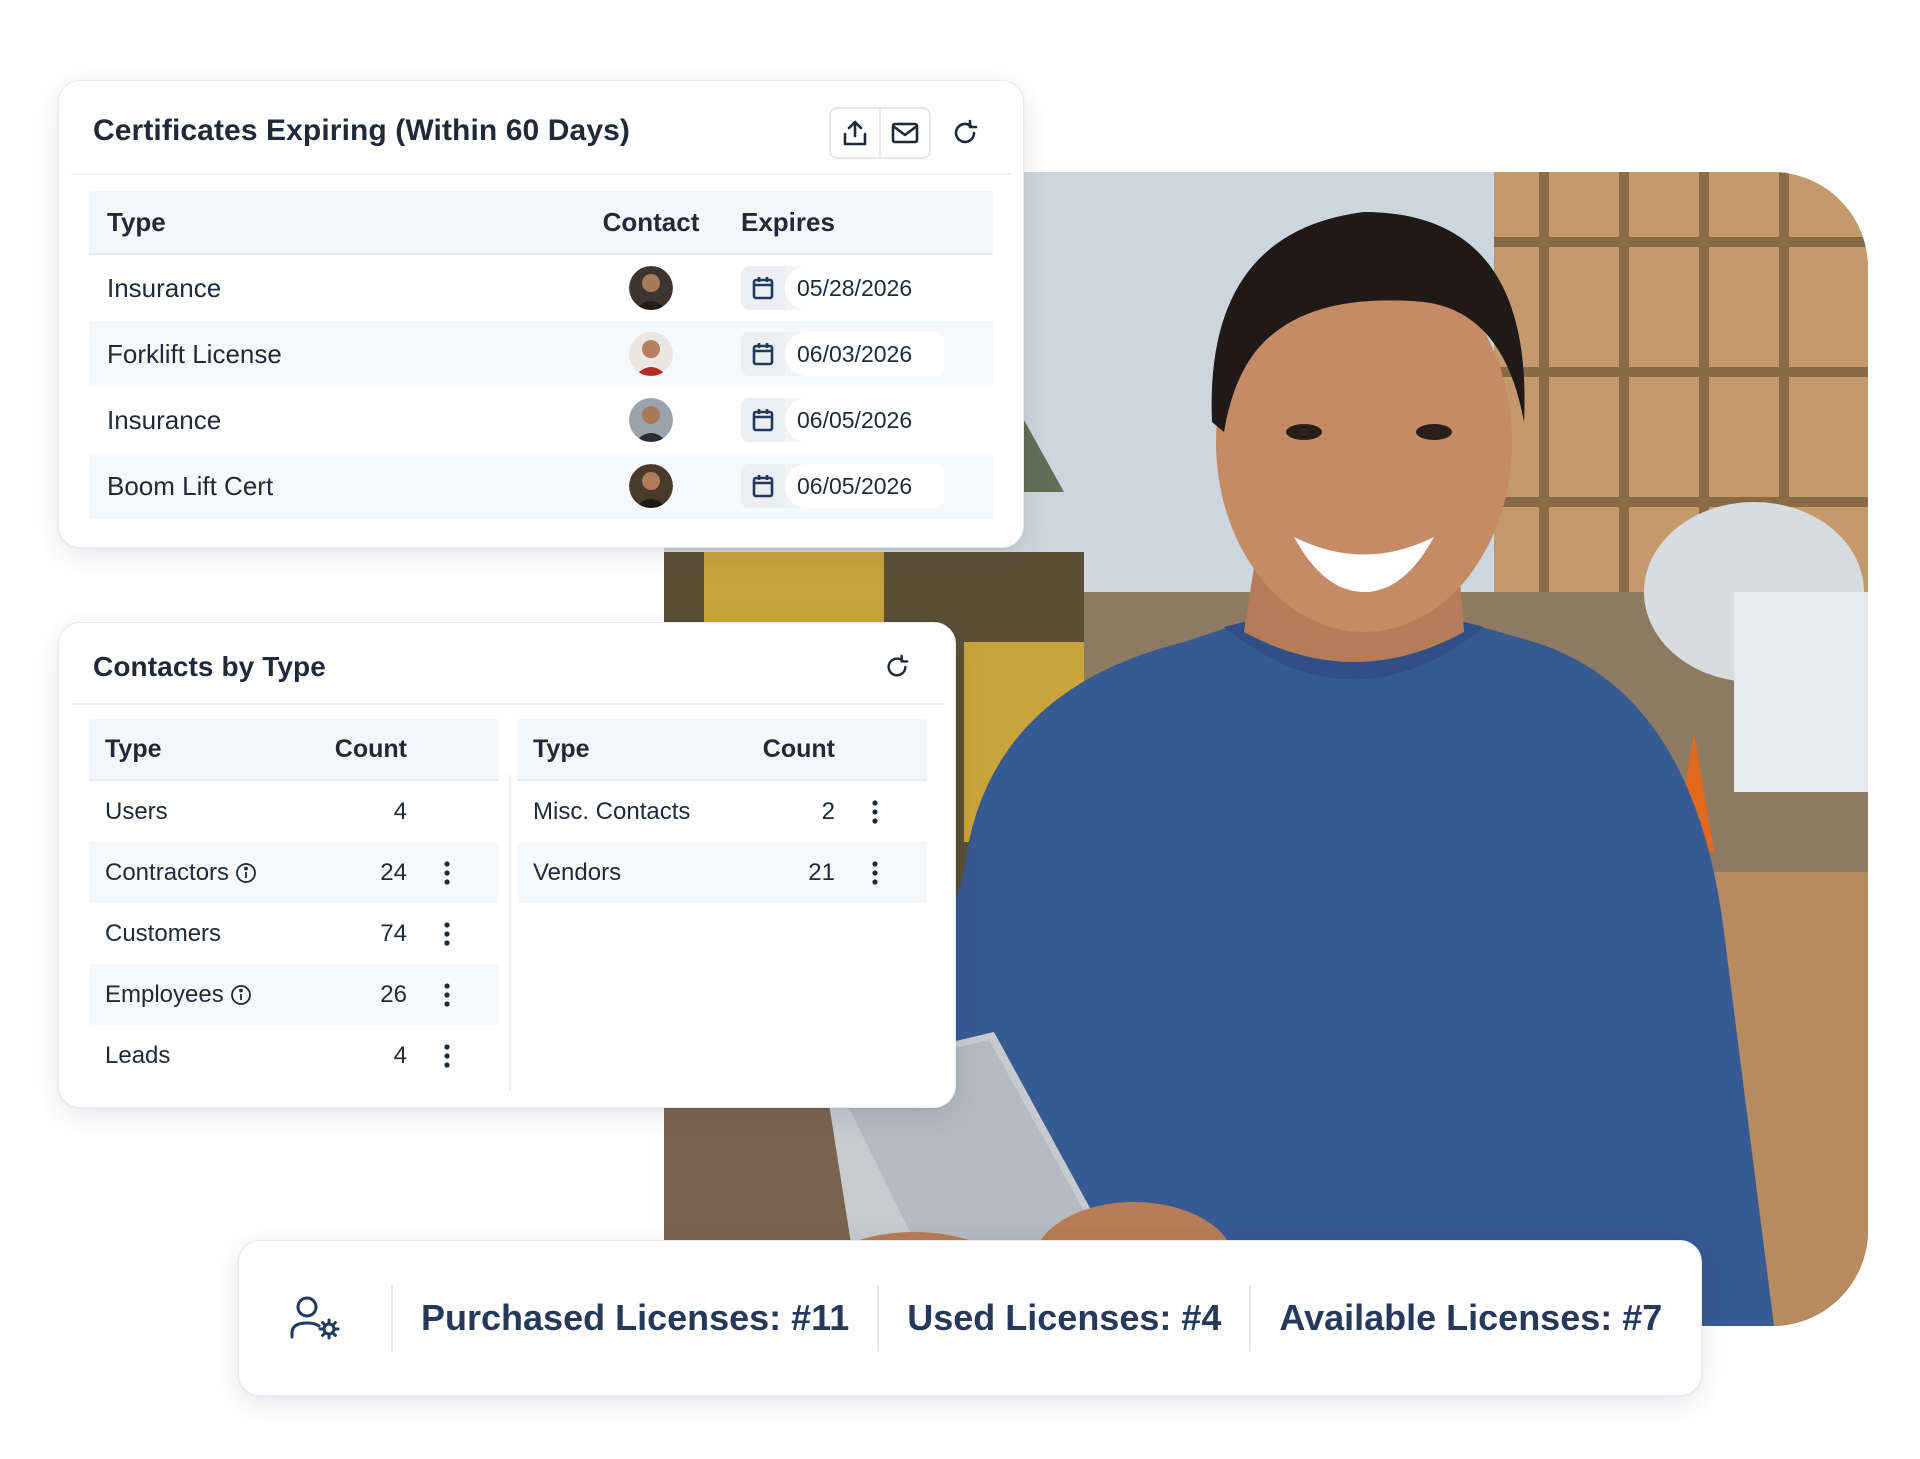 The height and width of the screenshot is (1459, 1920). I want to click on available-licenses: Available Licenses: #7, so click(1471, 1317).